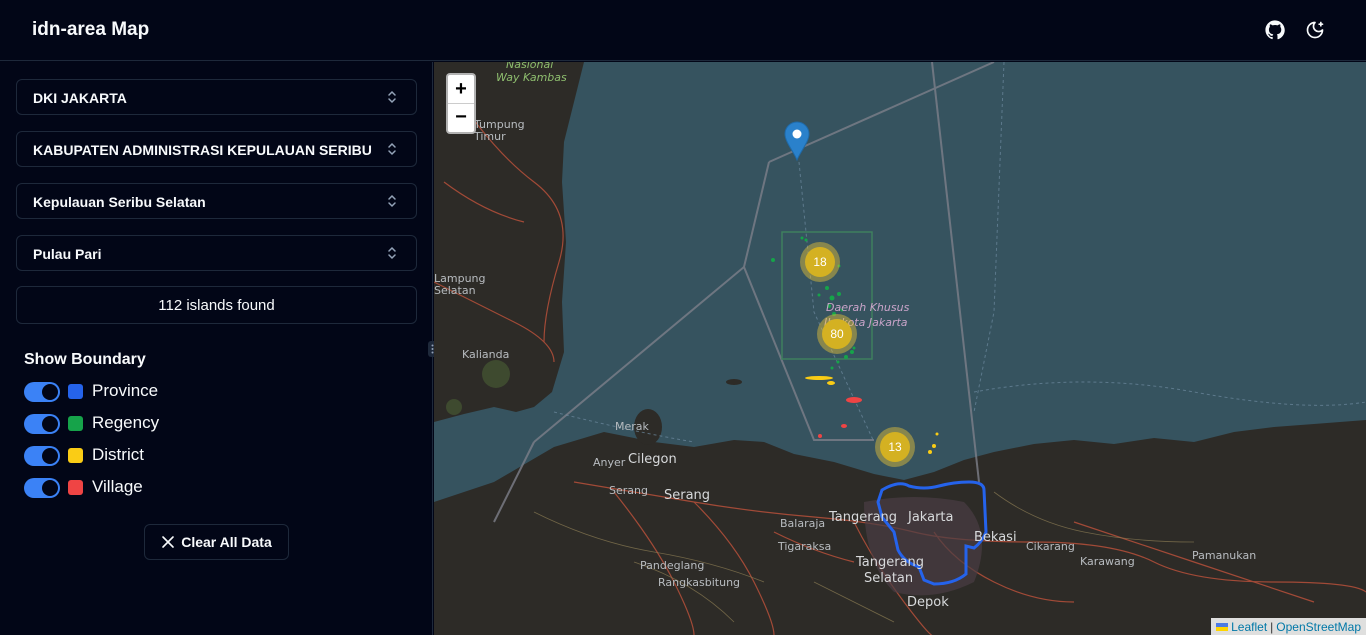  I want to click on label-daerah-khusus: Daerah Khusus, so click(868, 307).